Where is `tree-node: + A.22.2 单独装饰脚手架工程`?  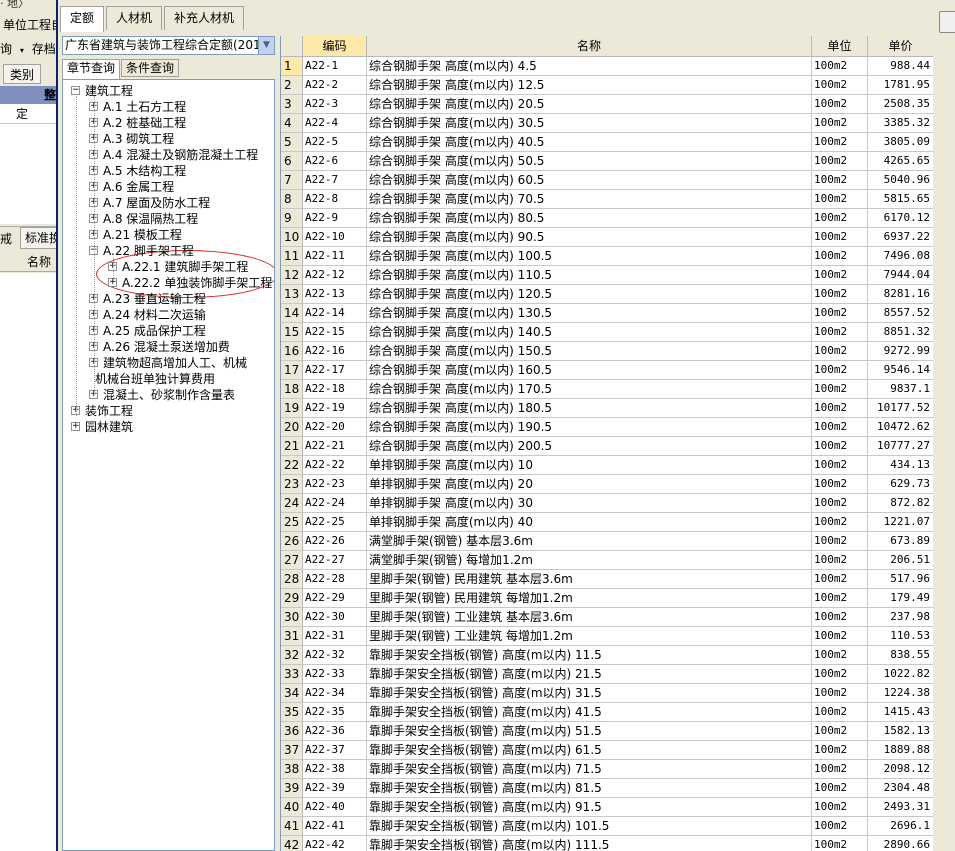
tree-node: + A.22.2 单独装饰脚手架工程 is located at coordinates (190, 283).